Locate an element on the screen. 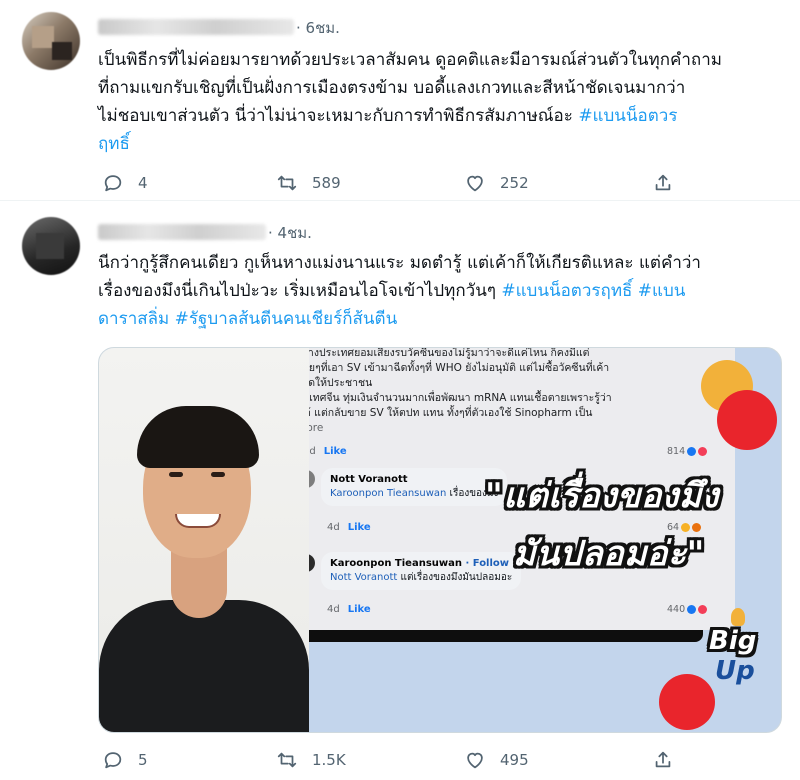 The height and width of the screenshot is (780, 800). comment-text: แต่เรื่องของมึงมันปลอมอะ is located at coordinates (455, 577).